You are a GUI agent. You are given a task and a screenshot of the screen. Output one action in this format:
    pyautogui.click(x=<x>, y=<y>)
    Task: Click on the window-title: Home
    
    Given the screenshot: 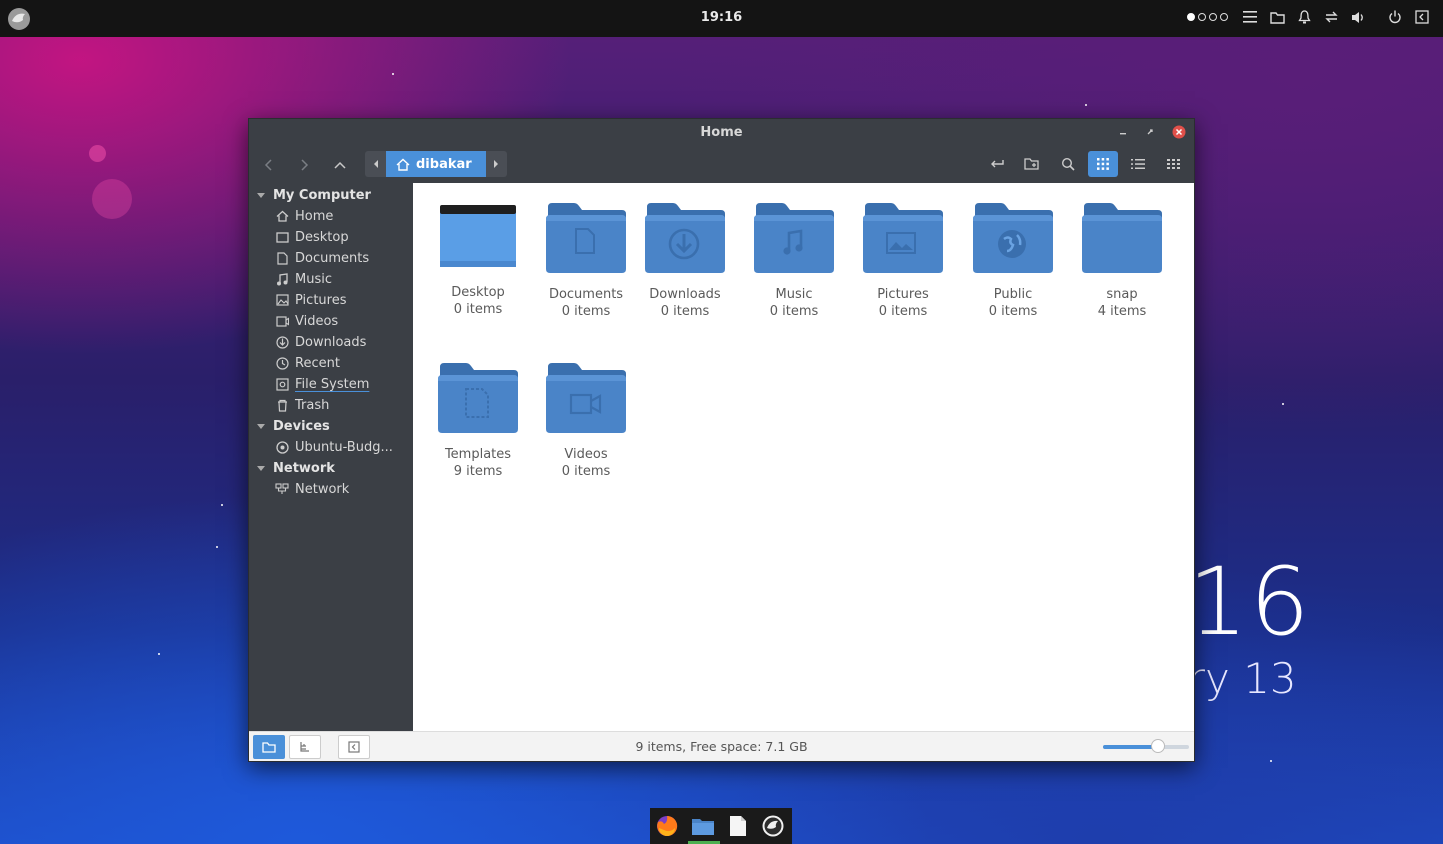 What is the action you would take?
    pyautogui.click(x=721, y=132)
    